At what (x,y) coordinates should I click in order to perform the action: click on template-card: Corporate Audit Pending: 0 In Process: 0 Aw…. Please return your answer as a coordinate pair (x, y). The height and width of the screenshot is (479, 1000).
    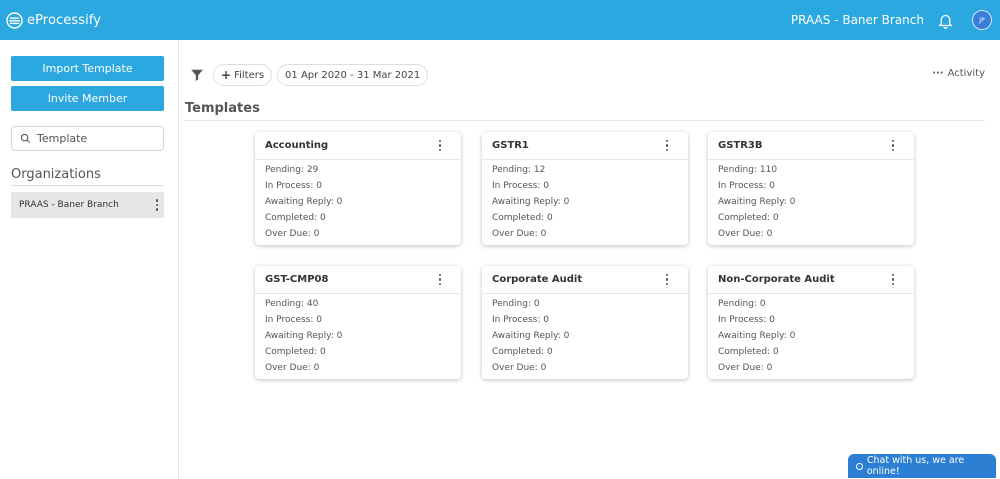
    Looking at the image, I should click on (585, 322).